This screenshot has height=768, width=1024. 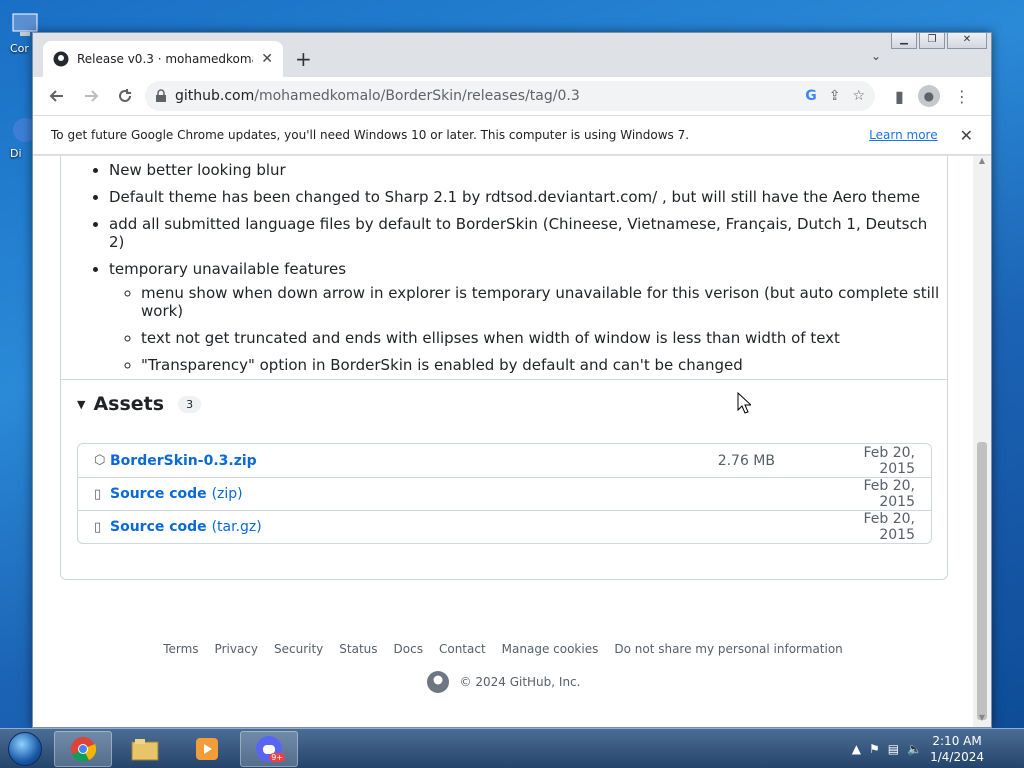 I want to click on minimize-button: ▁, so click(x=904, y=41).